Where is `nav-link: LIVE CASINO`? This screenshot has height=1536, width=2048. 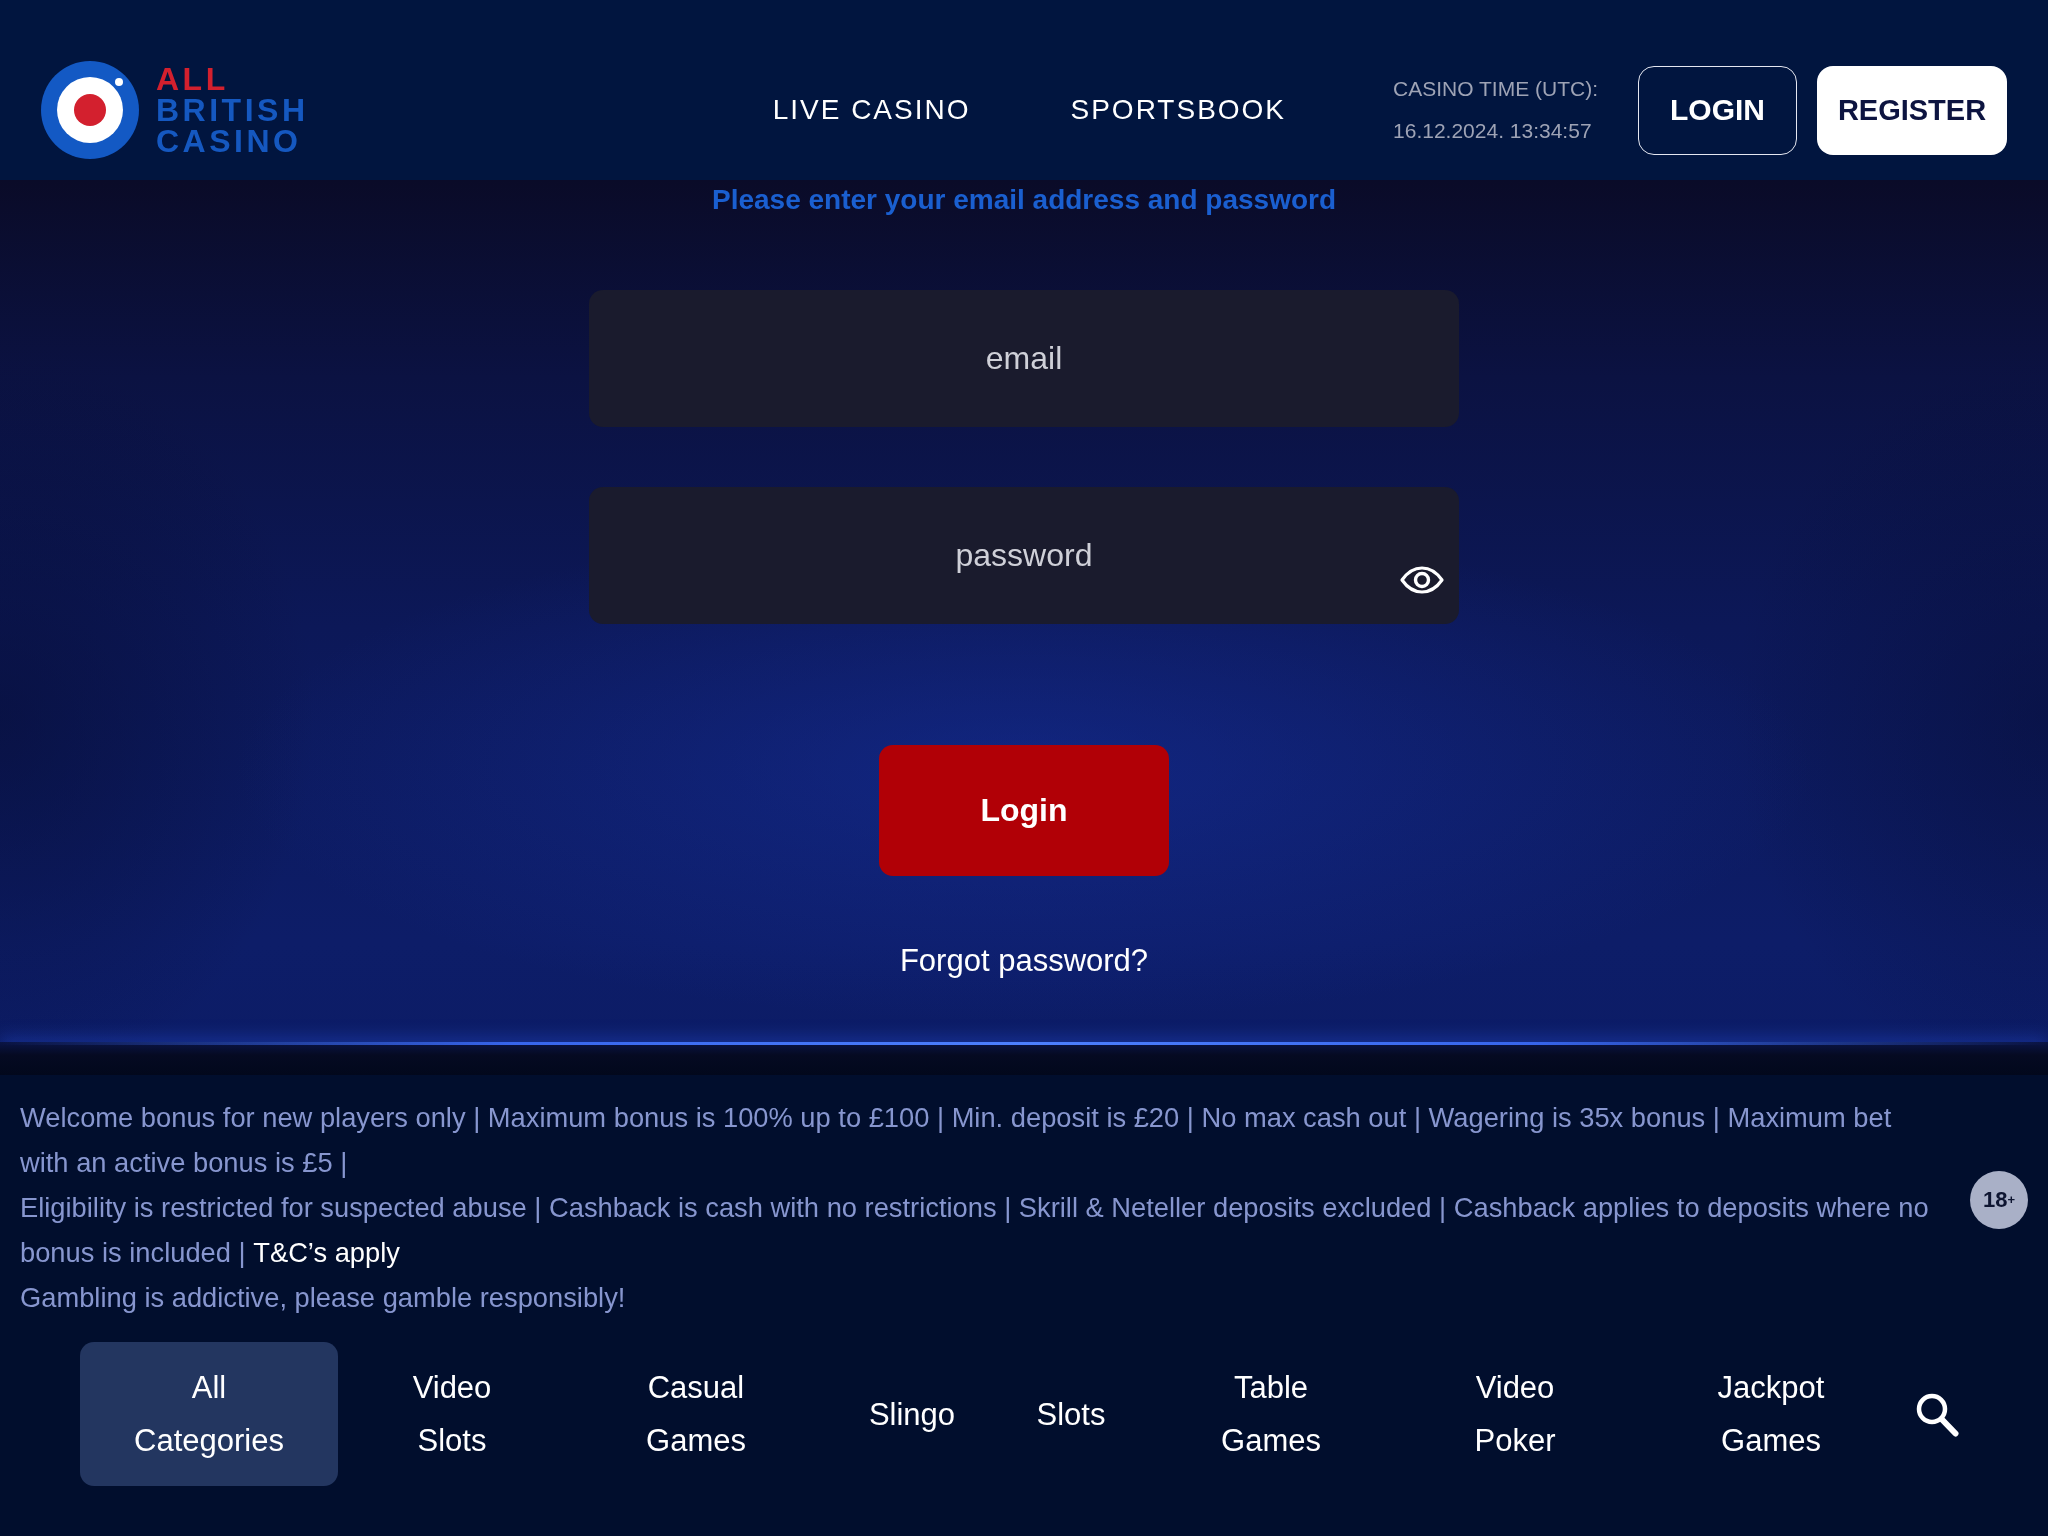 nav-link: LIVE CASINO is located at coordinates (871, 110).